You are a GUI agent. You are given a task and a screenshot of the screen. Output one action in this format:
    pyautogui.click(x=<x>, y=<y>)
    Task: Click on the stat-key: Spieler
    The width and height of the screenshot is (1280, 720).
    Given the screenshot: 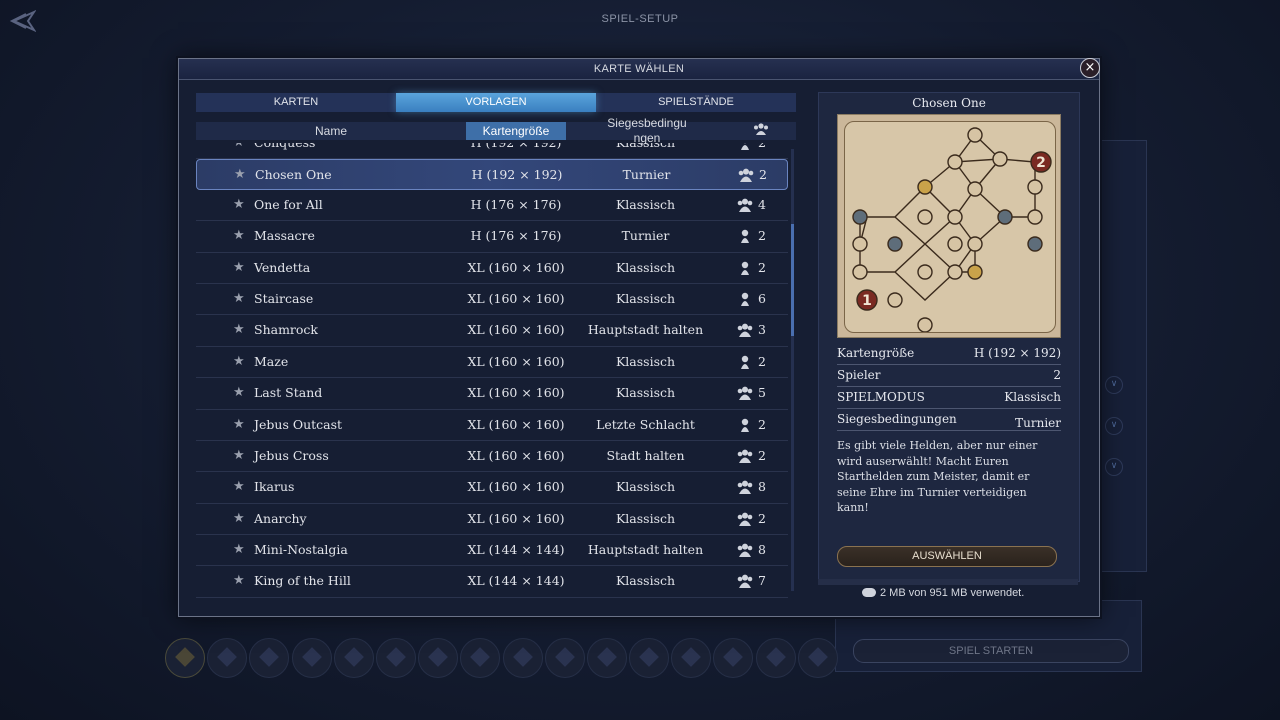 What is the action you would take?
    pyautogui.click(x=859, y=375)
    